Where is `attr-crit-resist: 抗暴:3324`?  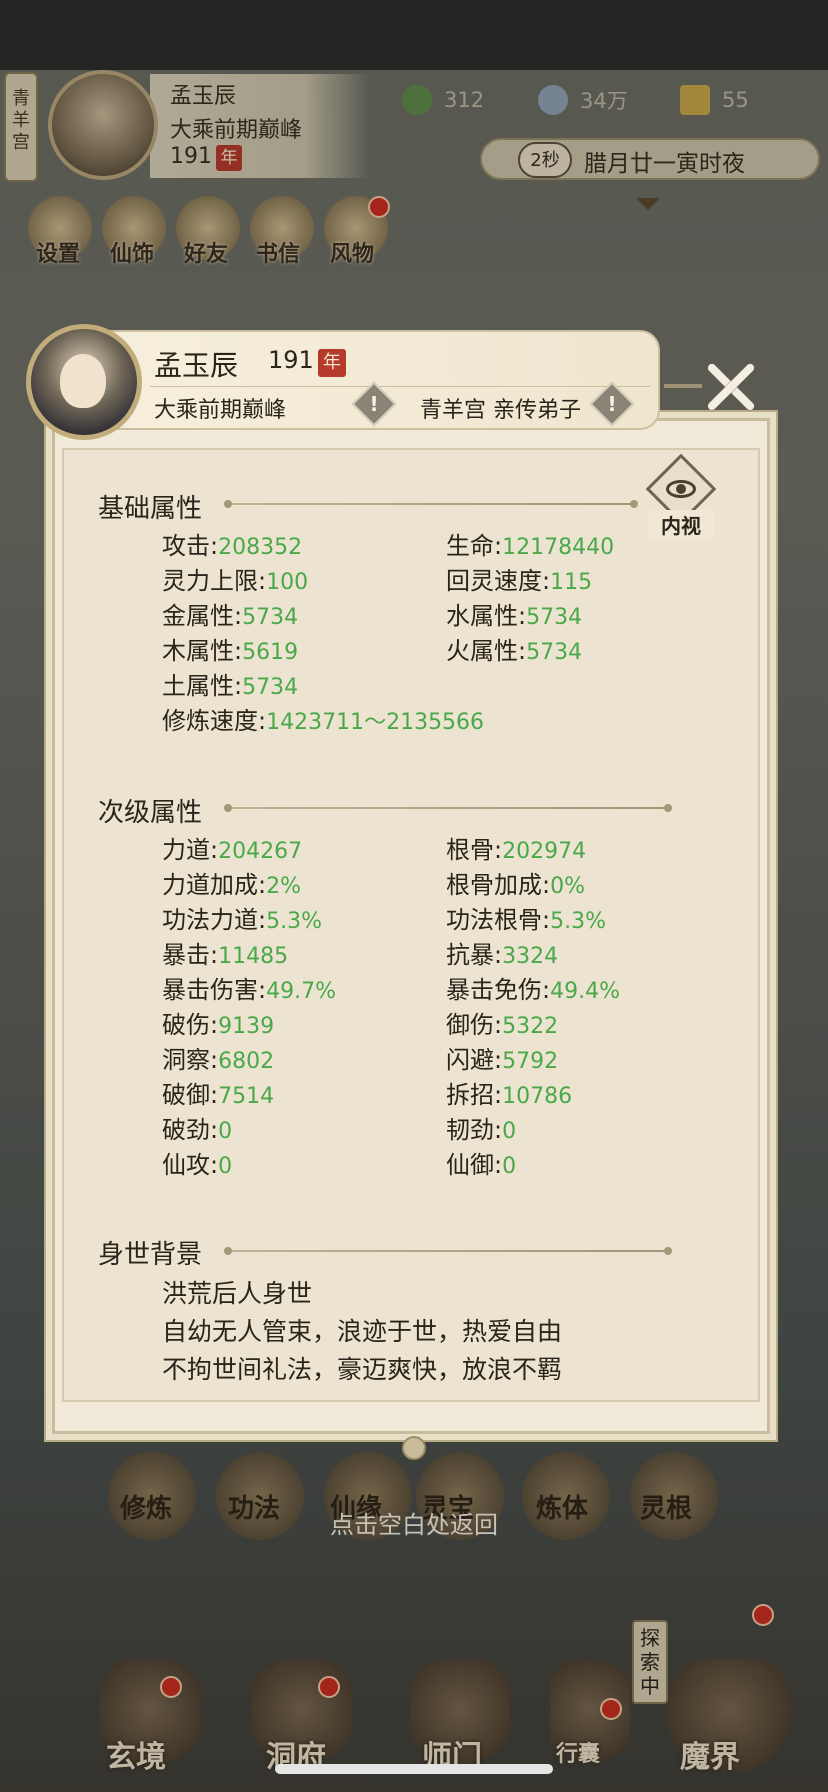 attr-crit-resist: 抗暴:3324 is located at coordinates (502, 955).